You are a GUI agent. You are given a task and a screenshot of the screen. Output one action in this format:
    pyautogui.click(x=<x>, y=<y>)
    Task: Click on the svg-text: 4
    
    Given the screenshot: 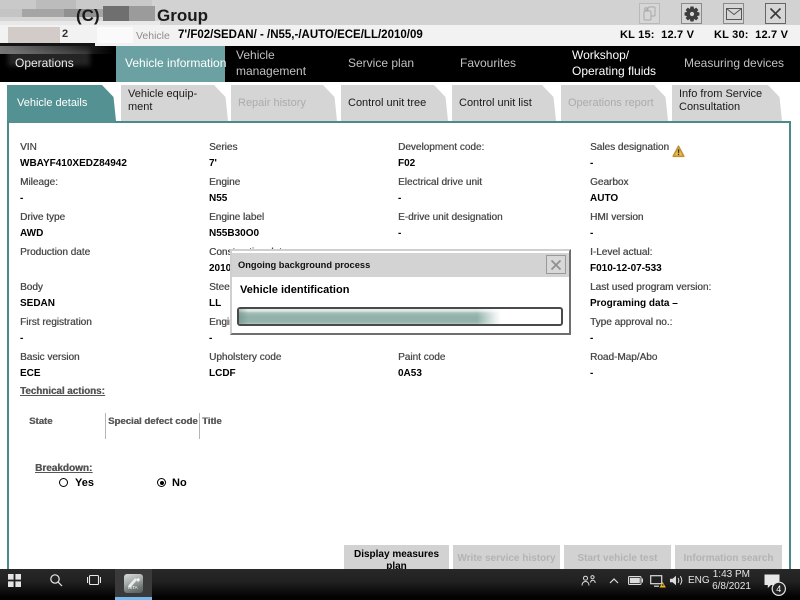 What is the action you would take?
    pyautogui.click(x=778, y=589)
    